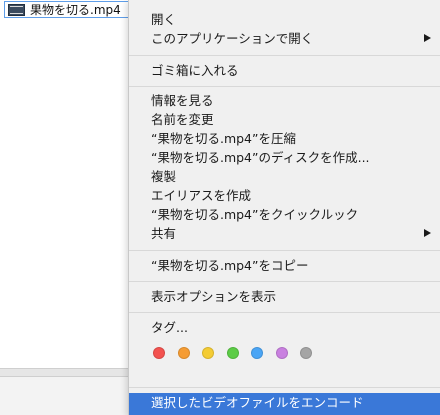 The height and width of the screenshot is (415, 440). Describe the element at coordinates (284, 233) in the screenshot. I see `menu-item-share: 共有` at that location.